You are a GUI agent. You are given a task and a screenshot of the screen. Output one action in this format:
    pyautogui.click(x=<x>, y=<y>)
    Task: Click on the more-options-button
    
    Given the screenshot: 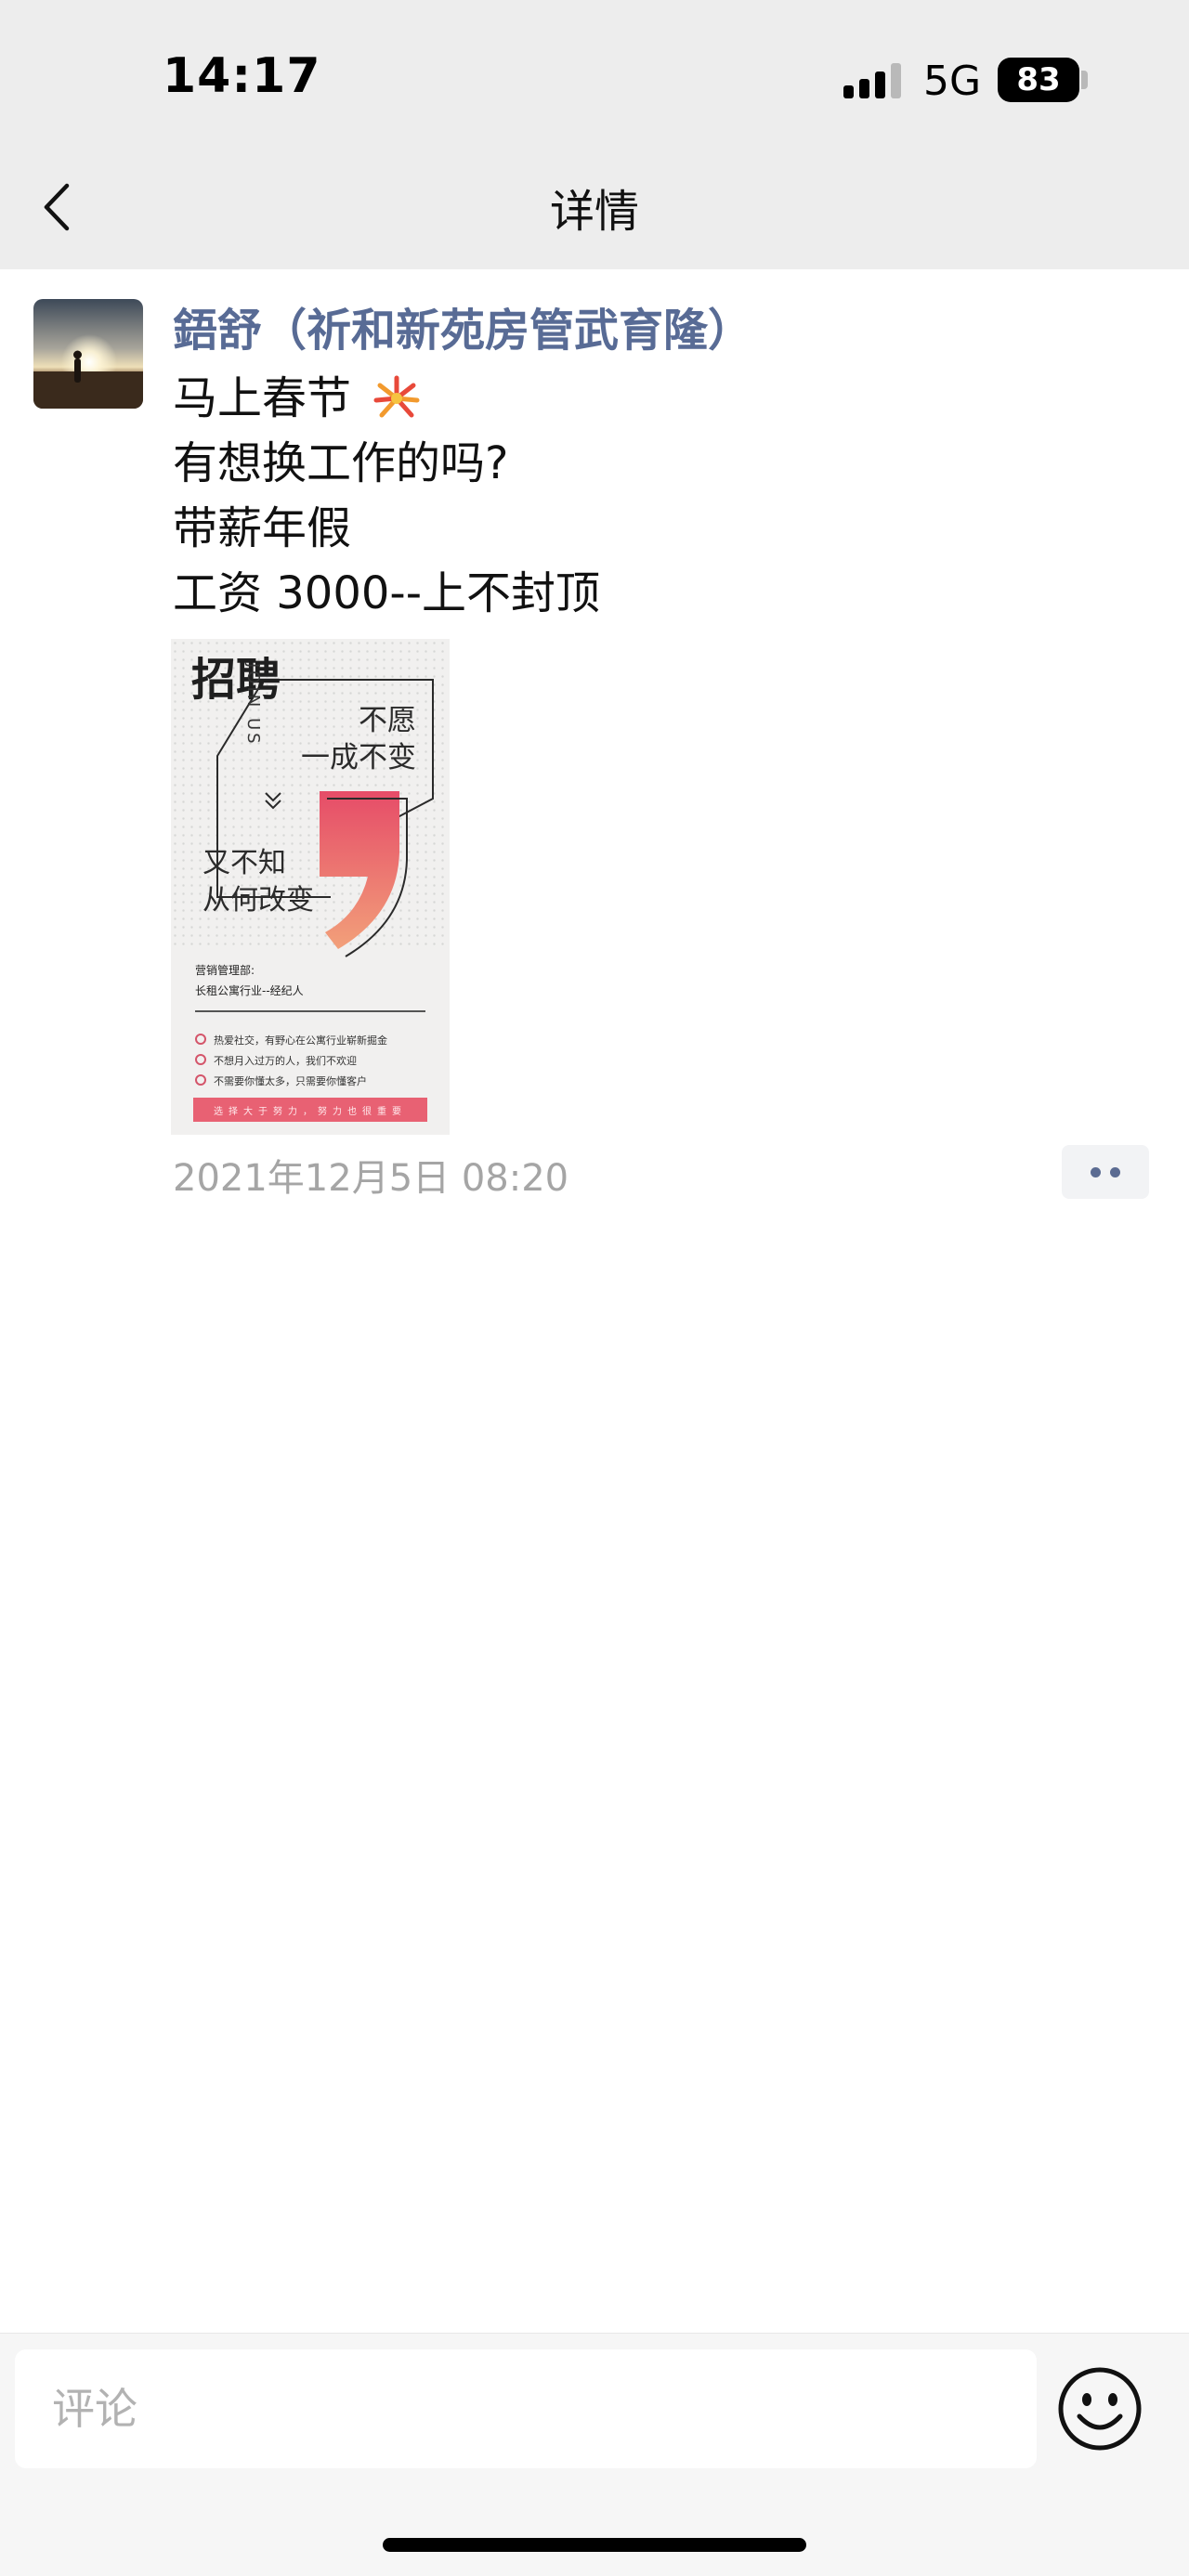 What is the action you would take?
    pyautogui.click(x=1105, y=1172)
    